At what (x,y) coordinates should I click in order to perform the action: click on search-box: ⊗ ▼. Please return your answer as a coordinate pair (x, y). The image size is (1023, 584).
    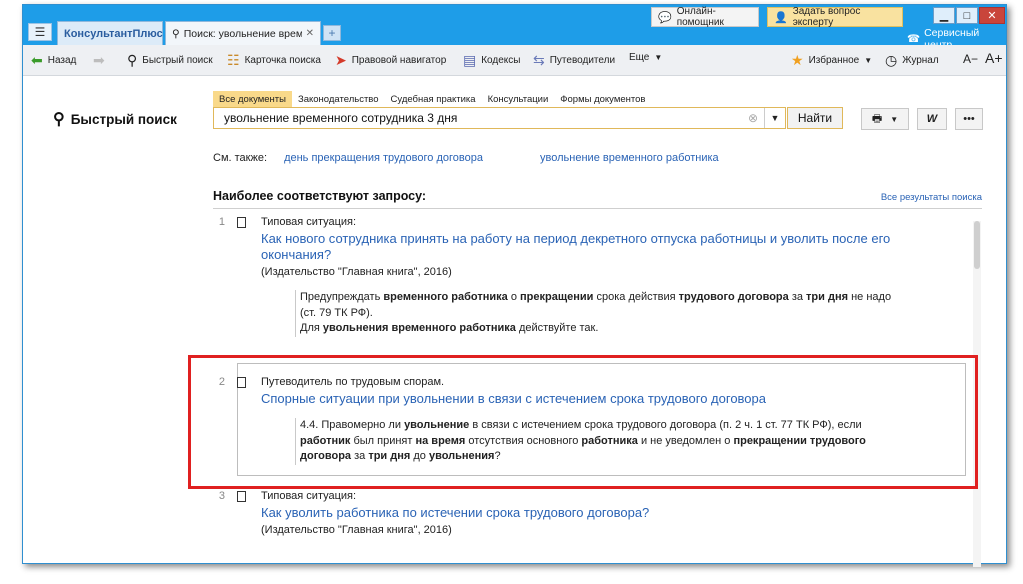
    Looking at the image, I should click on (499, 118).